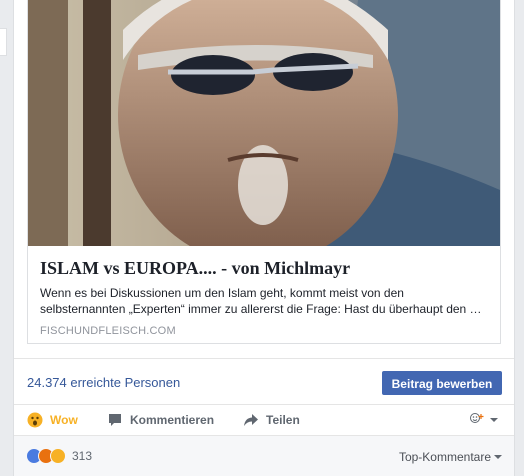  Describe the element at coordinates (103, 382) in the screenshot. I see `reach-count-link: 24.374 erreichte Personen` at that location.